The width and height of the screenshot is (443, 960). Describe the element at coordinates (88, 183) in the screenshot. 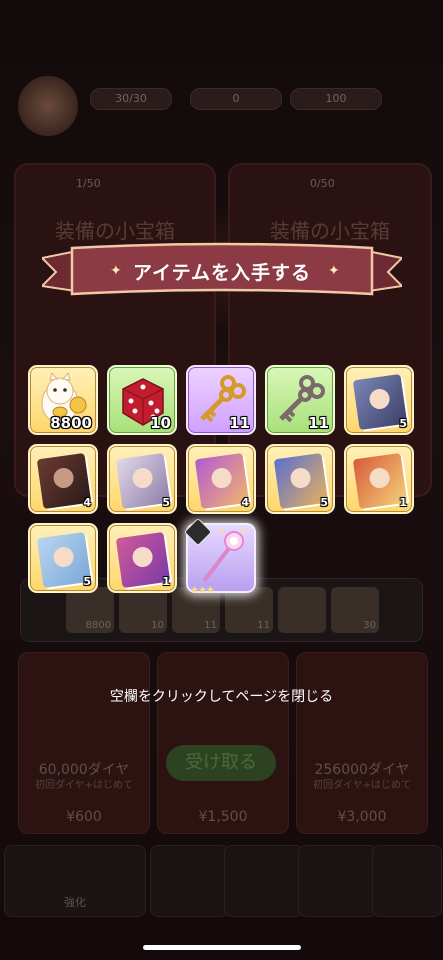

I see `chest-counter: 1/50` at that location.